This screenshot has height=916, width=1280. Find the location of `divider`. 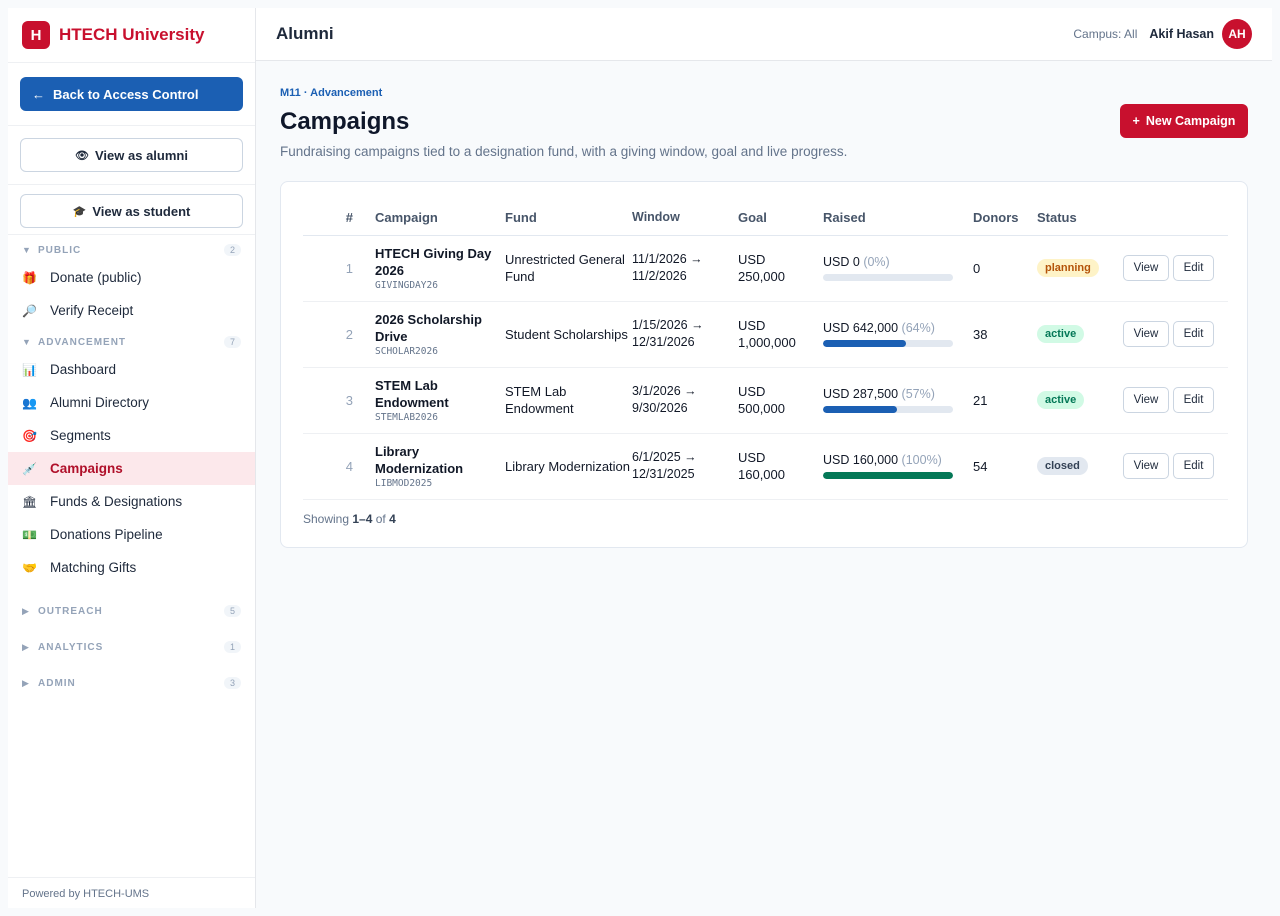

divider is located at coordinates (131, 877).